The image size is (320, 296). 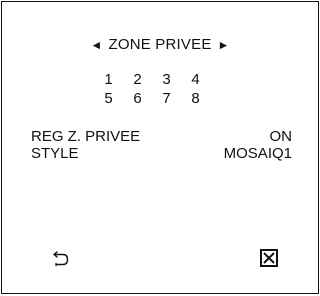 What do you see at coordinates (281, 136) in the screenshot?
I see `setting-value: ON` at bounding box center [281, 136].